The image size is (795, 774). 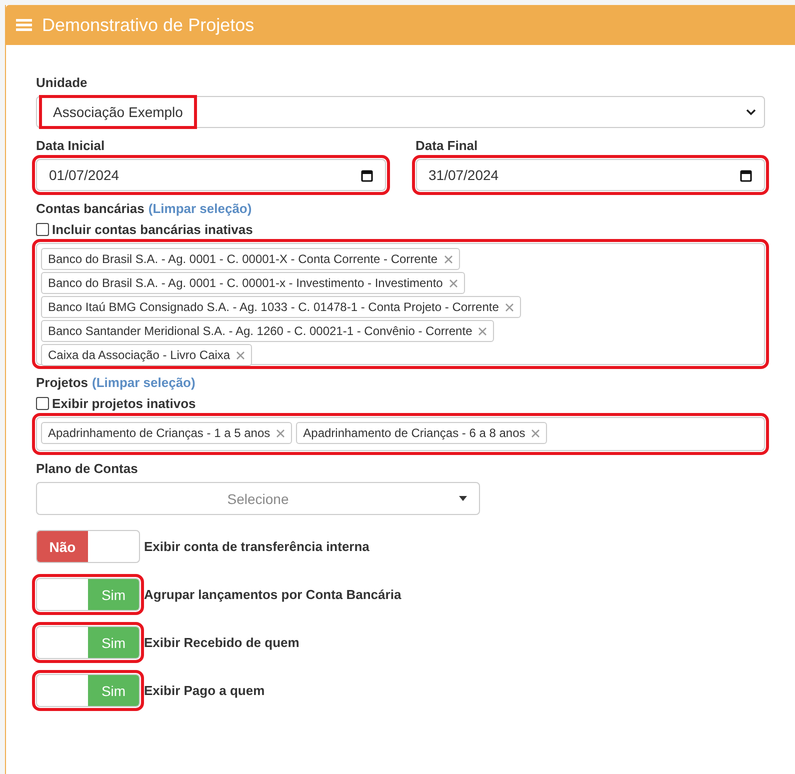 I want to click on toggle-label: Exibir Recebido de quem, so click(x=222, y=642).